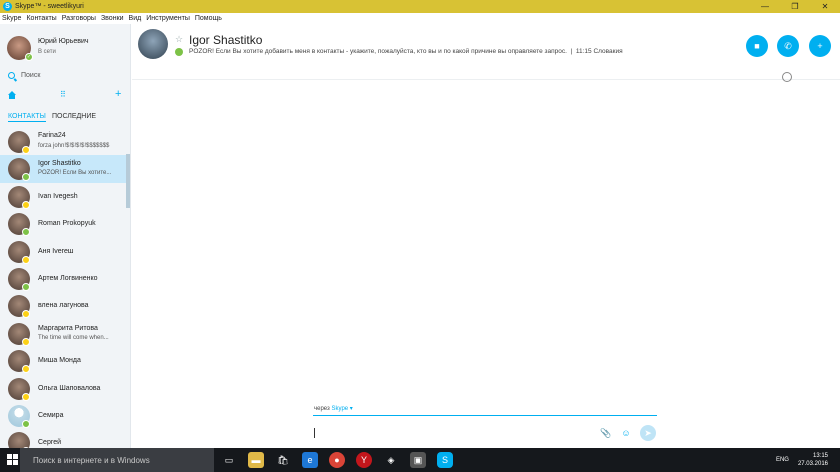  I want to click on contact-item: Аня Ivегеш, so click(65, 251).